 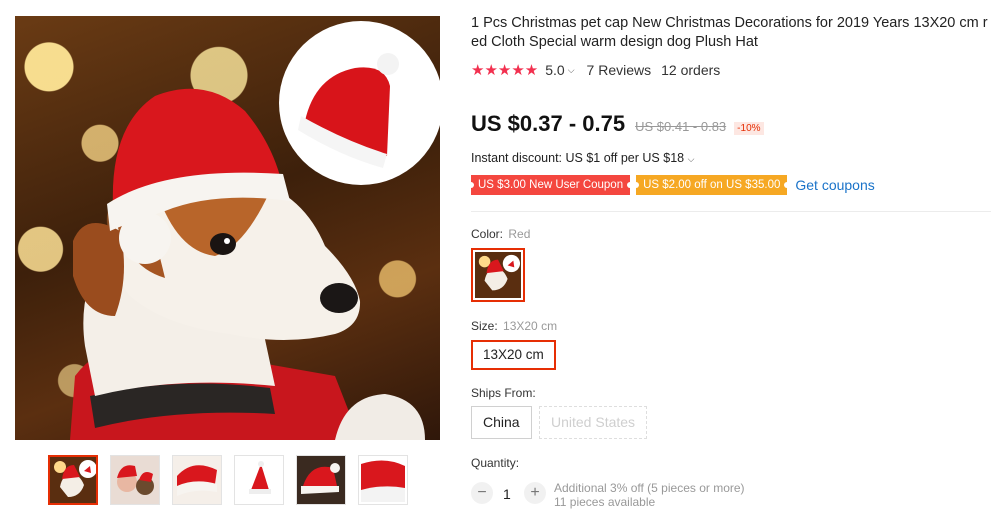 What do you see at coordinates (197, 480) in the screenshot?
I see `thumb-hat-closeup` at bounding box center [197, 480].